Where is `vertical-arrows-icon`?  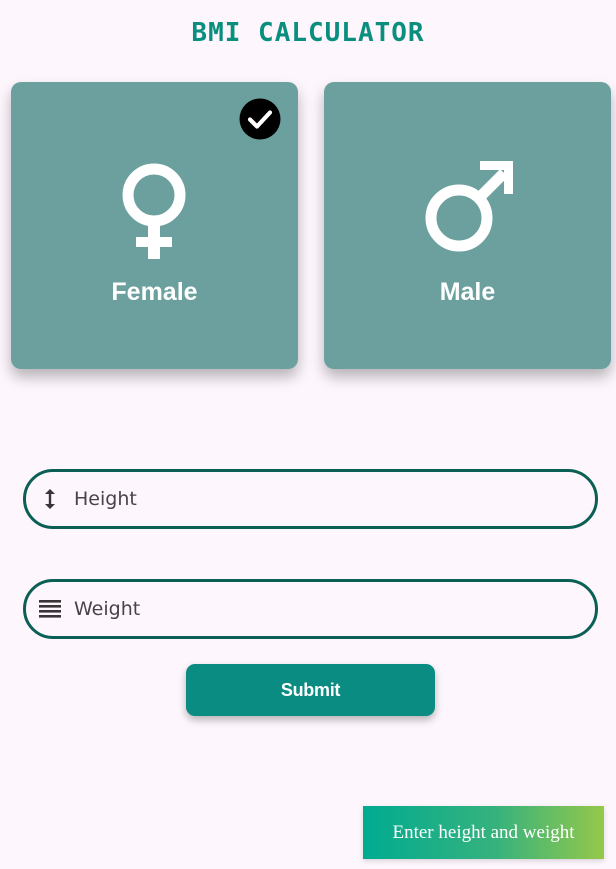
vertical-arrows-icon is located at coordinates (50, 499).